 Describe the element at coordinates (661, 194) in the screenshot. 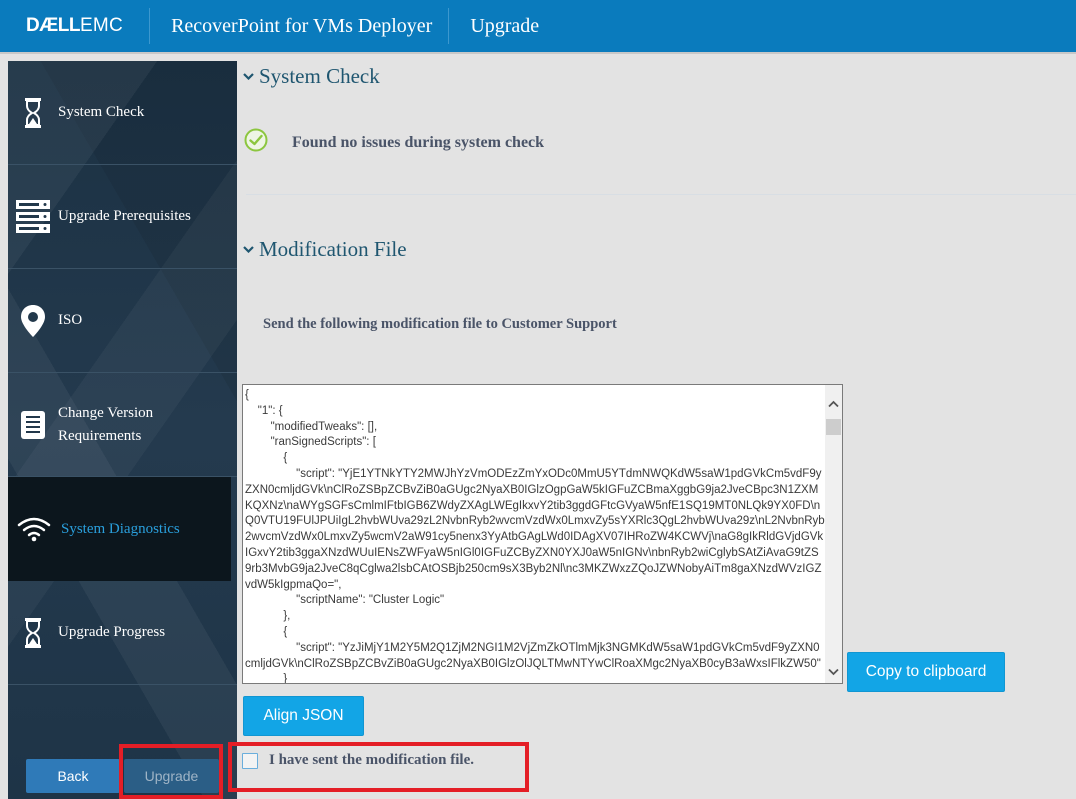

I see `section-divider` at that location.